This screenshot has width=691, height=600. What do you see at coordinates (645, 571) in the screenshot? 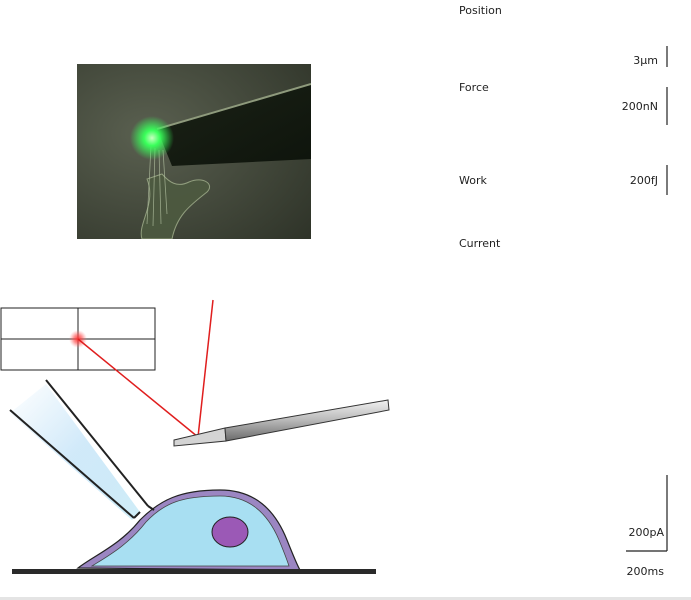
I see `time-scale-label: 200ms` at bounding box center [645, 571].